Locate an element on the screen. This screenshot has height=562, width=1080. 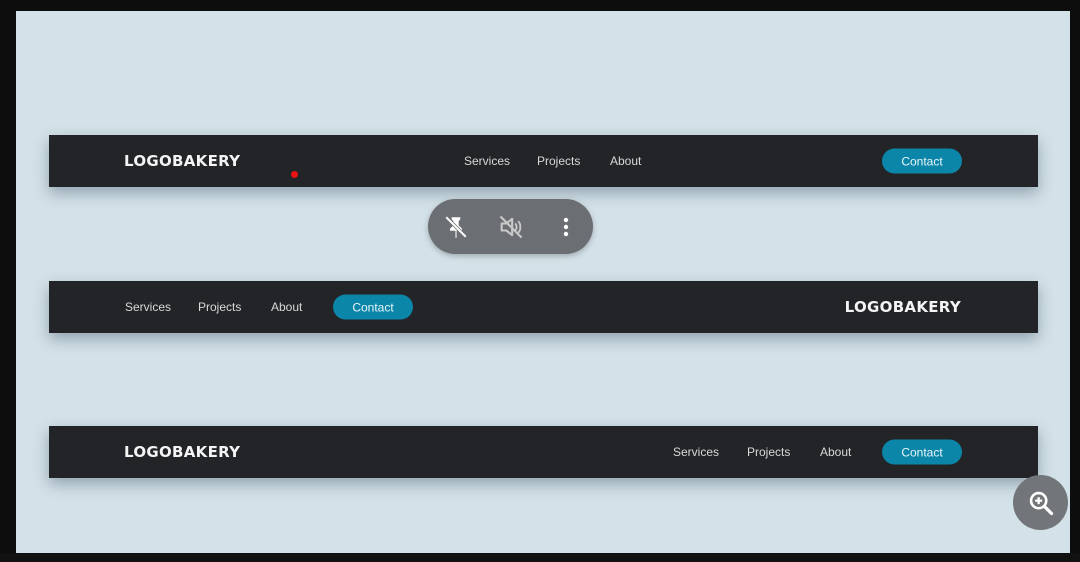
zoom-in-icon is located at coordinates (1041, 503).